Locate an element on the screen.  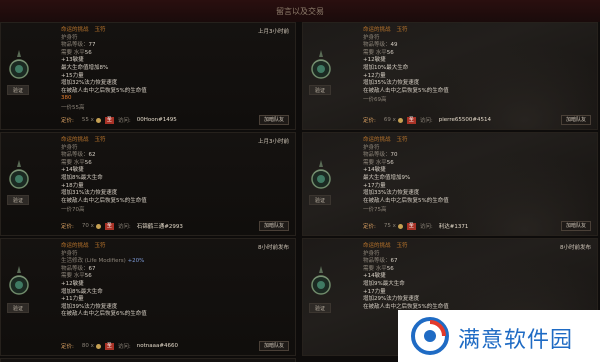
item-stat: 增加8%最大生命 is located at coordinates (82, 177).